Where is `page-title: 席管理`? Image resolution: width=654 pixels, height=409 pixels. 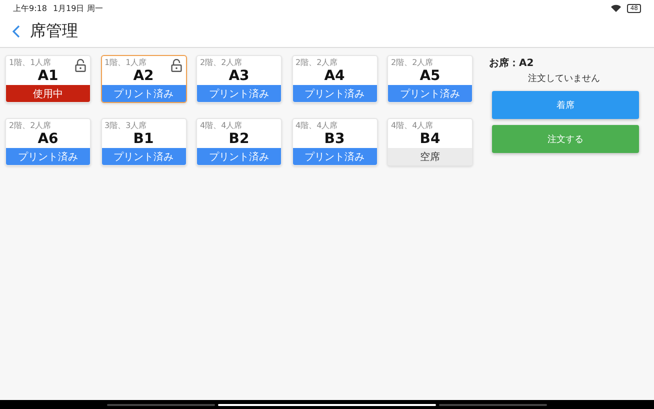
page-title: 席管理 is located at coordinates (54, 31).